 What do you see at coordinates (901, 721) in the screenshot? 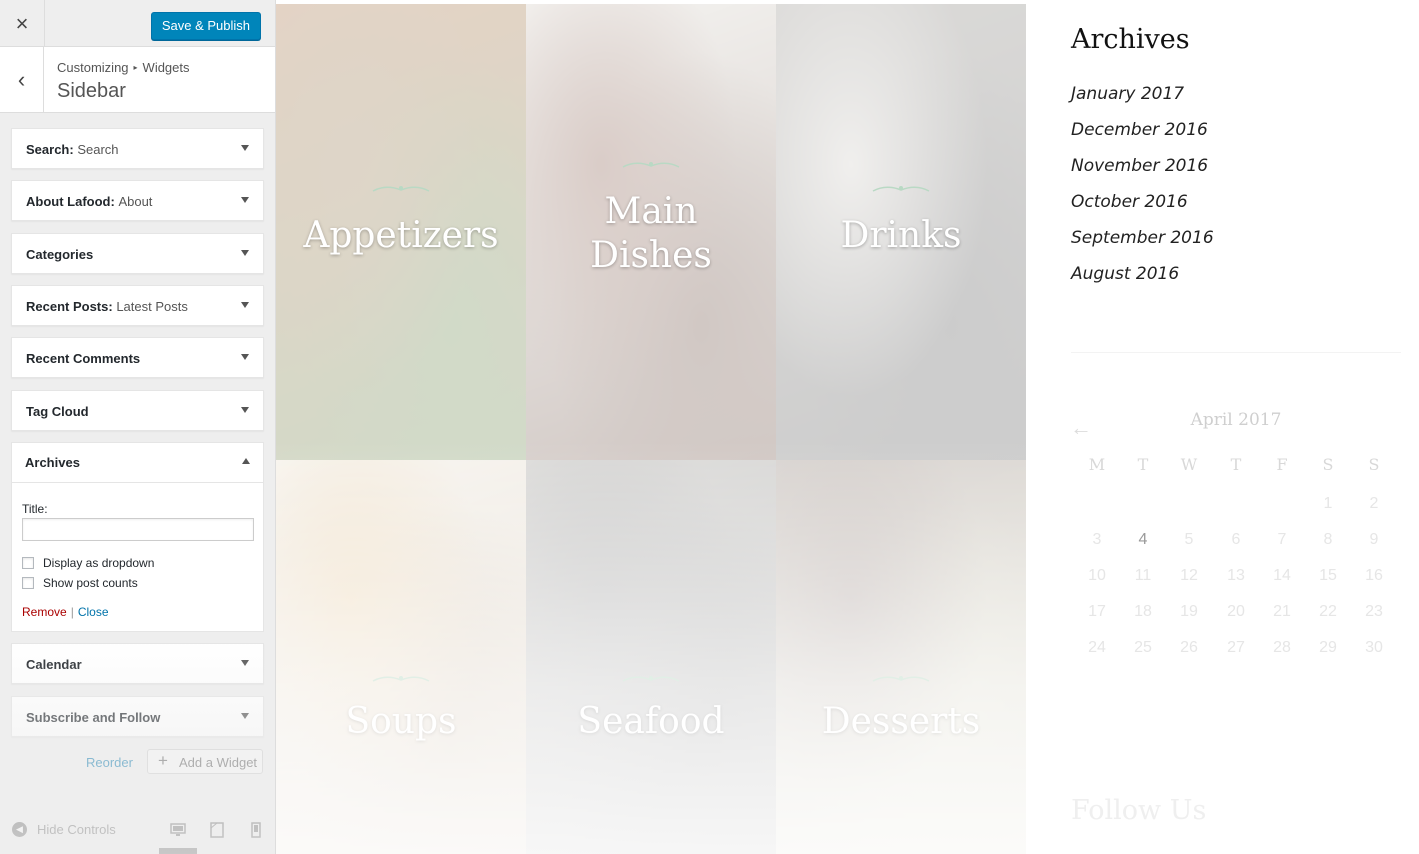
I see `category-tile-label: Desserts` at bounding box center [901, 721].